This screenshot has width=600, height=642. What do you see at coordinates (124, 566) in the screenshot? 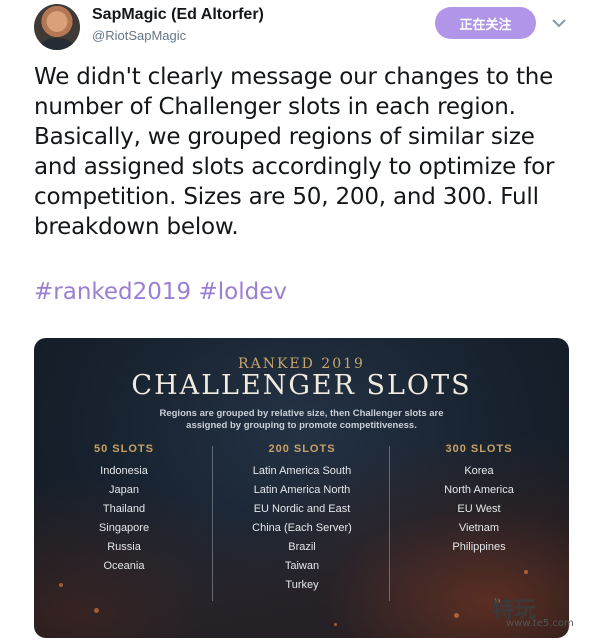
I see `region-item: Oceania` at bounding box center [124, 566].